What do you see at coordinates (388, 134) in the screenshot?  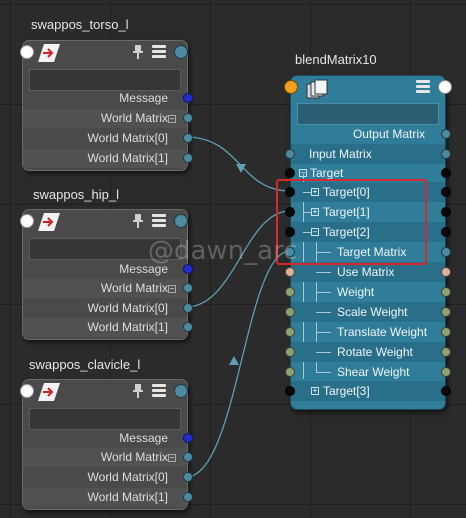 I see `attr-label: Output Matrix` at bounding box center [388, 134].